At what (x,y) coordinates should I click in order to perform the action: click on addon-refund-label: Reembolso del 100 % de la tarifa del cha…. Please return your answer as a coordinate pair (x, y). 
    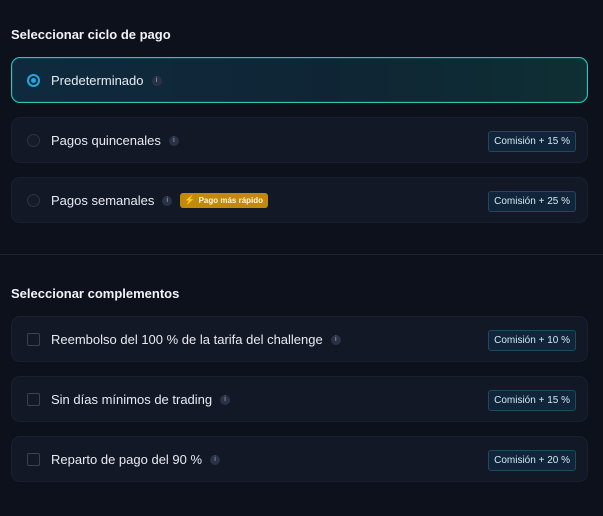
    Looking at the image, I should click on (187, 339).